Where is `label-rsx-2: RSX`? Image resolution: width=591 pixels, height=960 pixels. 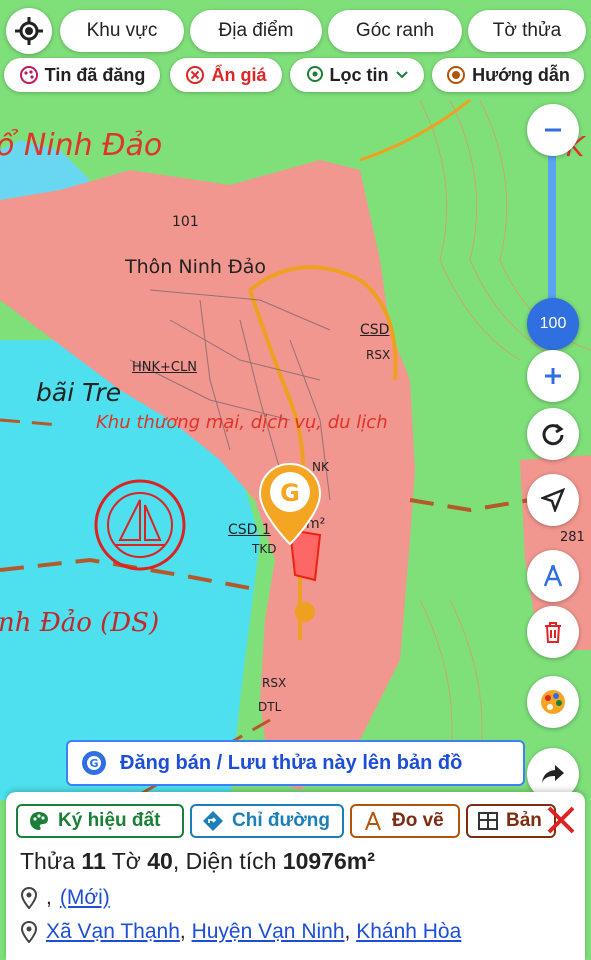 label-rsx-2: RSX is located at coordinates (274, 683).